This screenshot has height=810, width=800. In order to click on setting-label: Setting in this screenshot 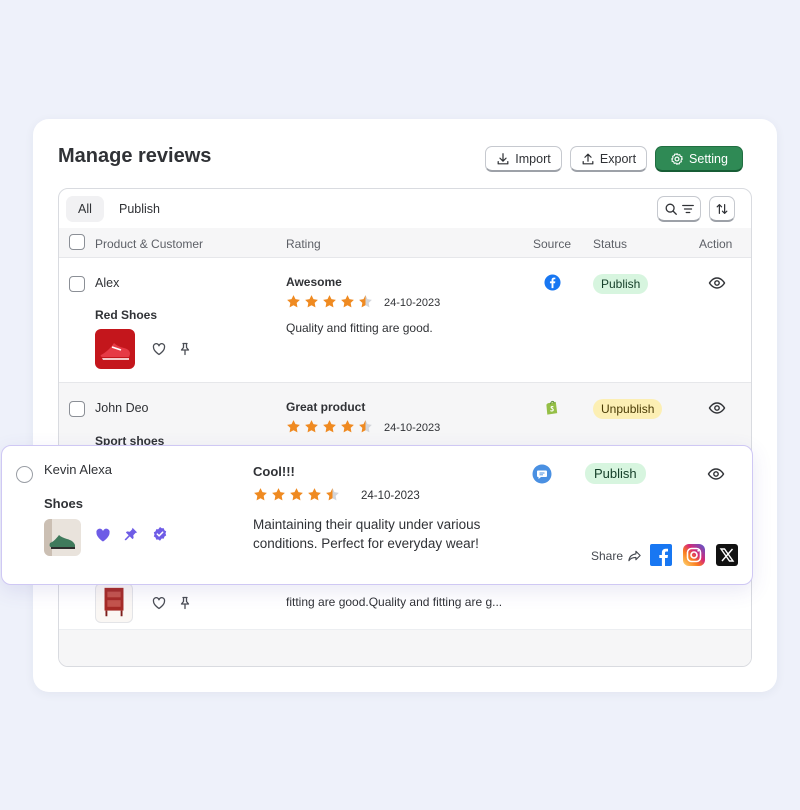, I will do `click(708, 158)`.